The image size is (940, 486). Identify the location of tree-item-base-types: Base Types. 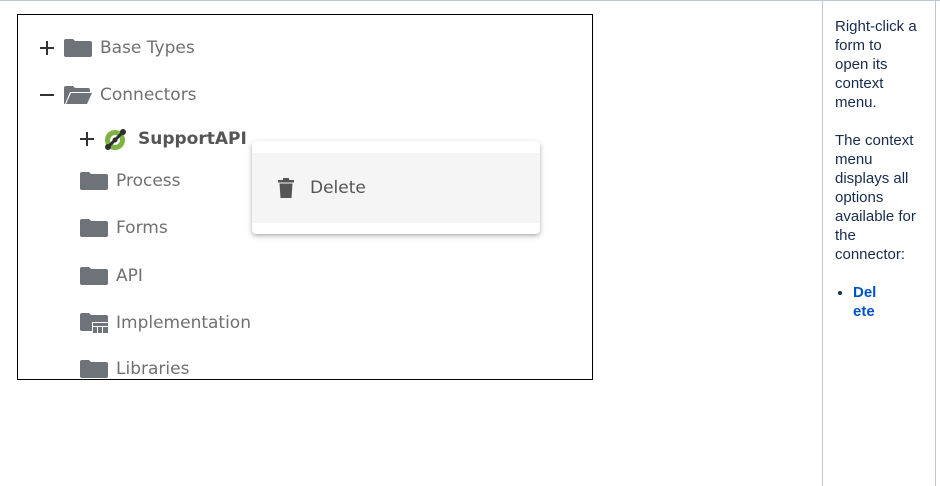
(117, 48).